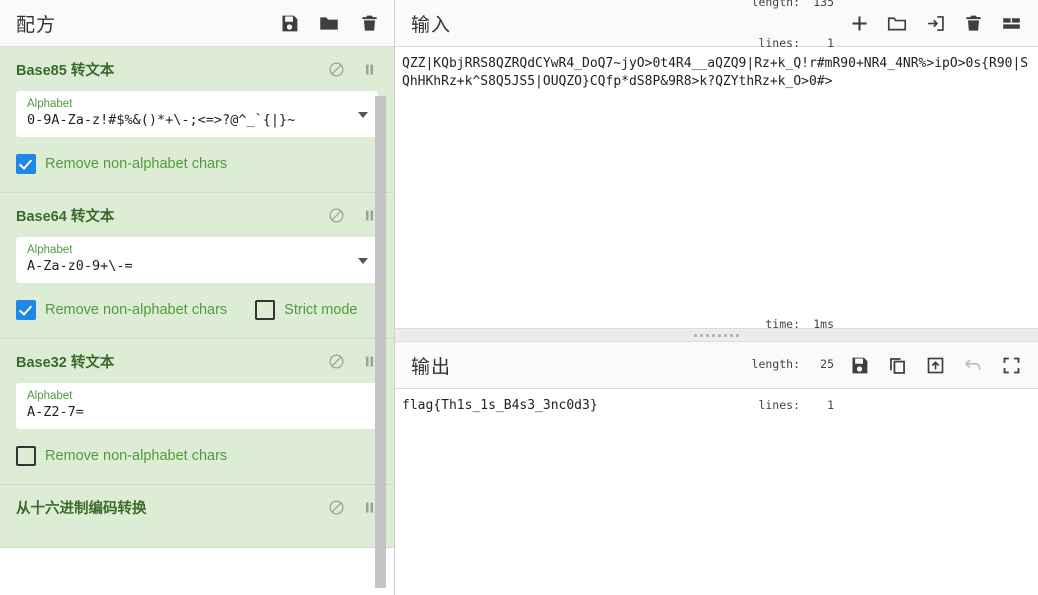  What do you see at coordinates (189, 412) in the screenshot?
I see `alphabet-value: A-Z2-7=` at bounding box center [189, 412].